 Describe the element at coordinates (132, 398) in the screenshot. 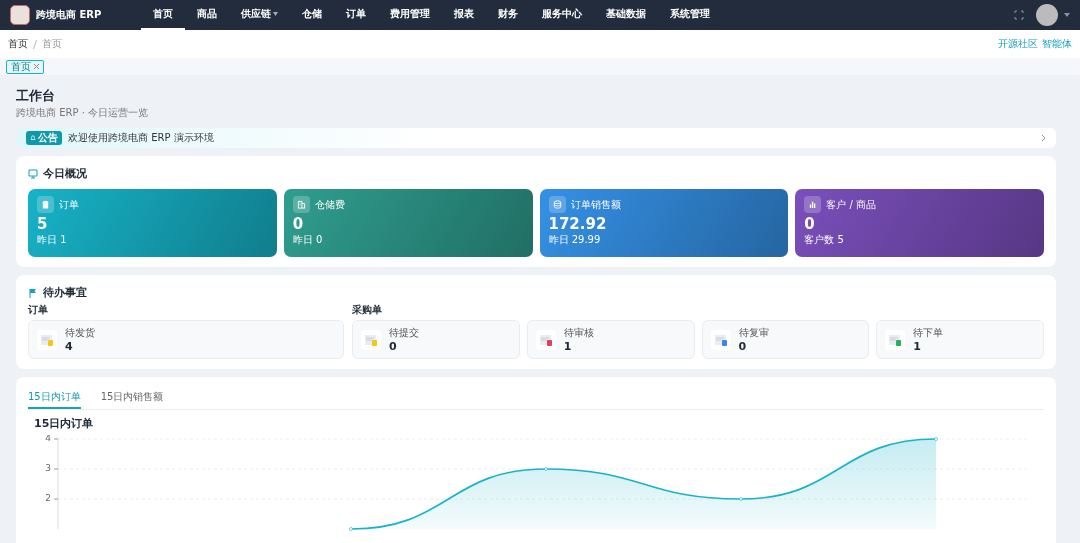

I see `chart-tab: 15日内销售额` at that location.